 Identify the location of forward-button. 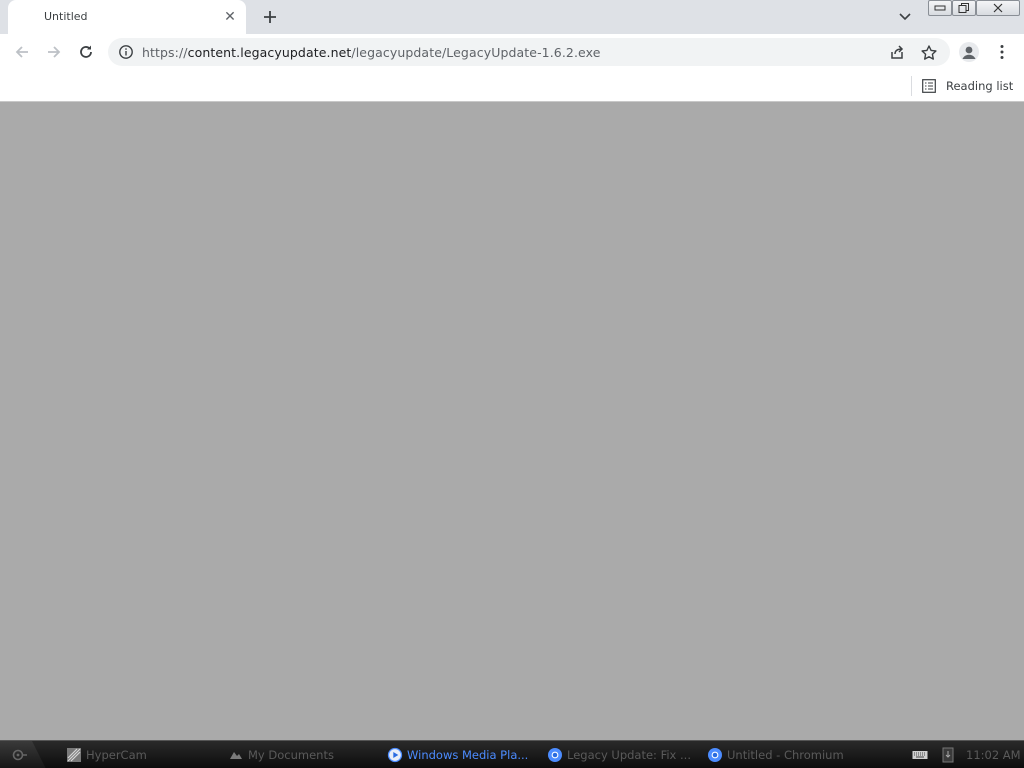
(54, 52).